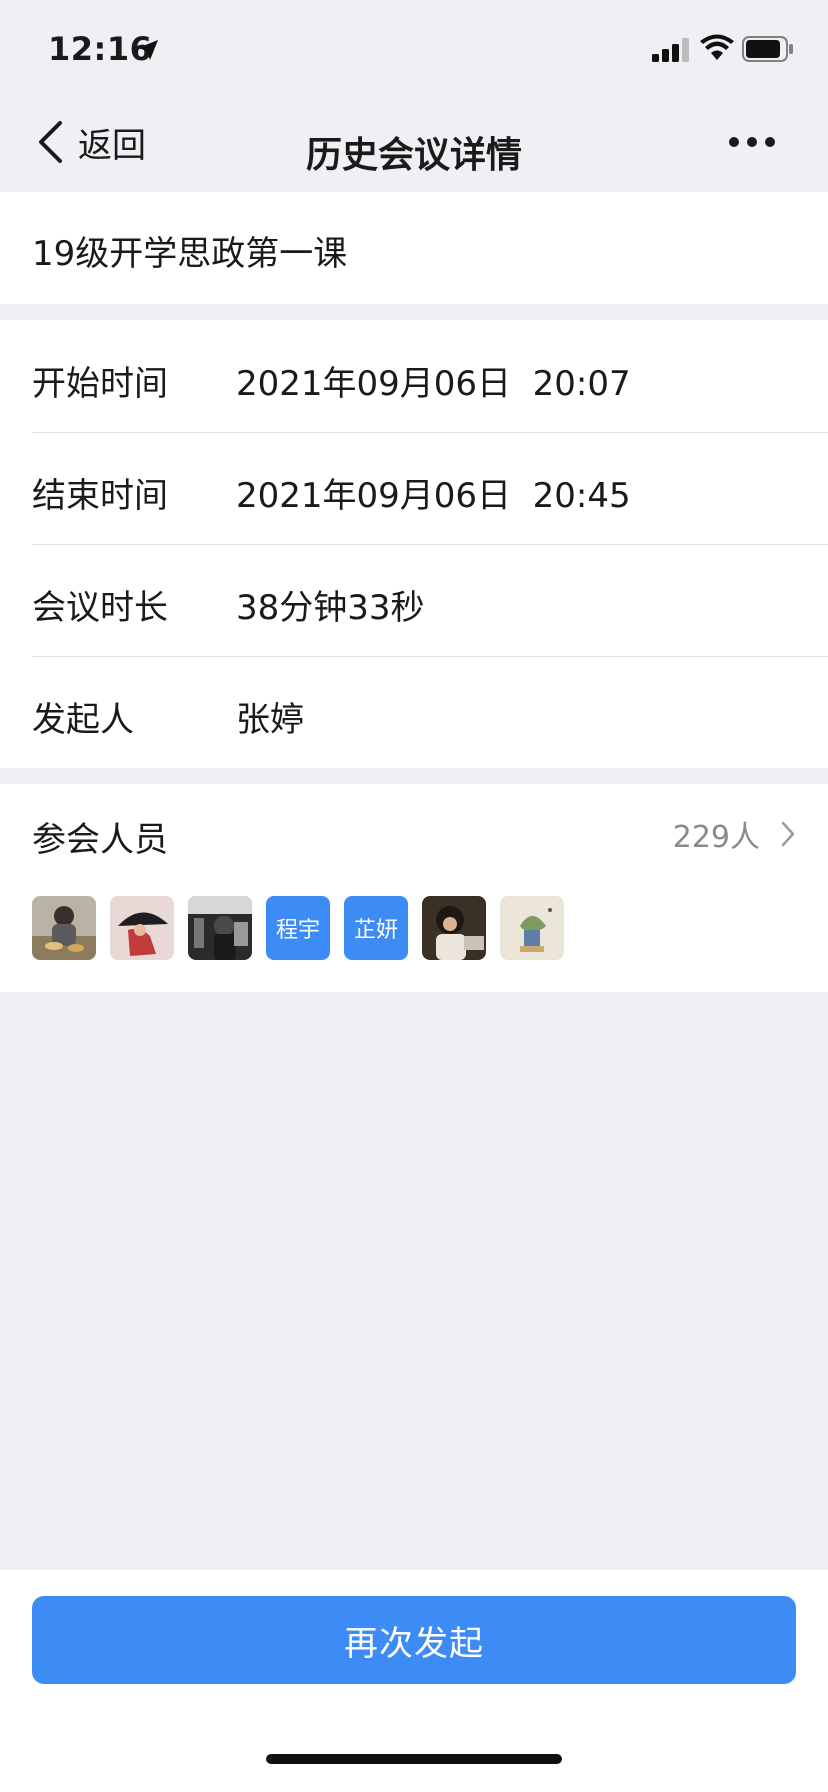 The width and height of the screenshot is (828, 1792). I want to click on more-dots-icon, so click(734, 142).